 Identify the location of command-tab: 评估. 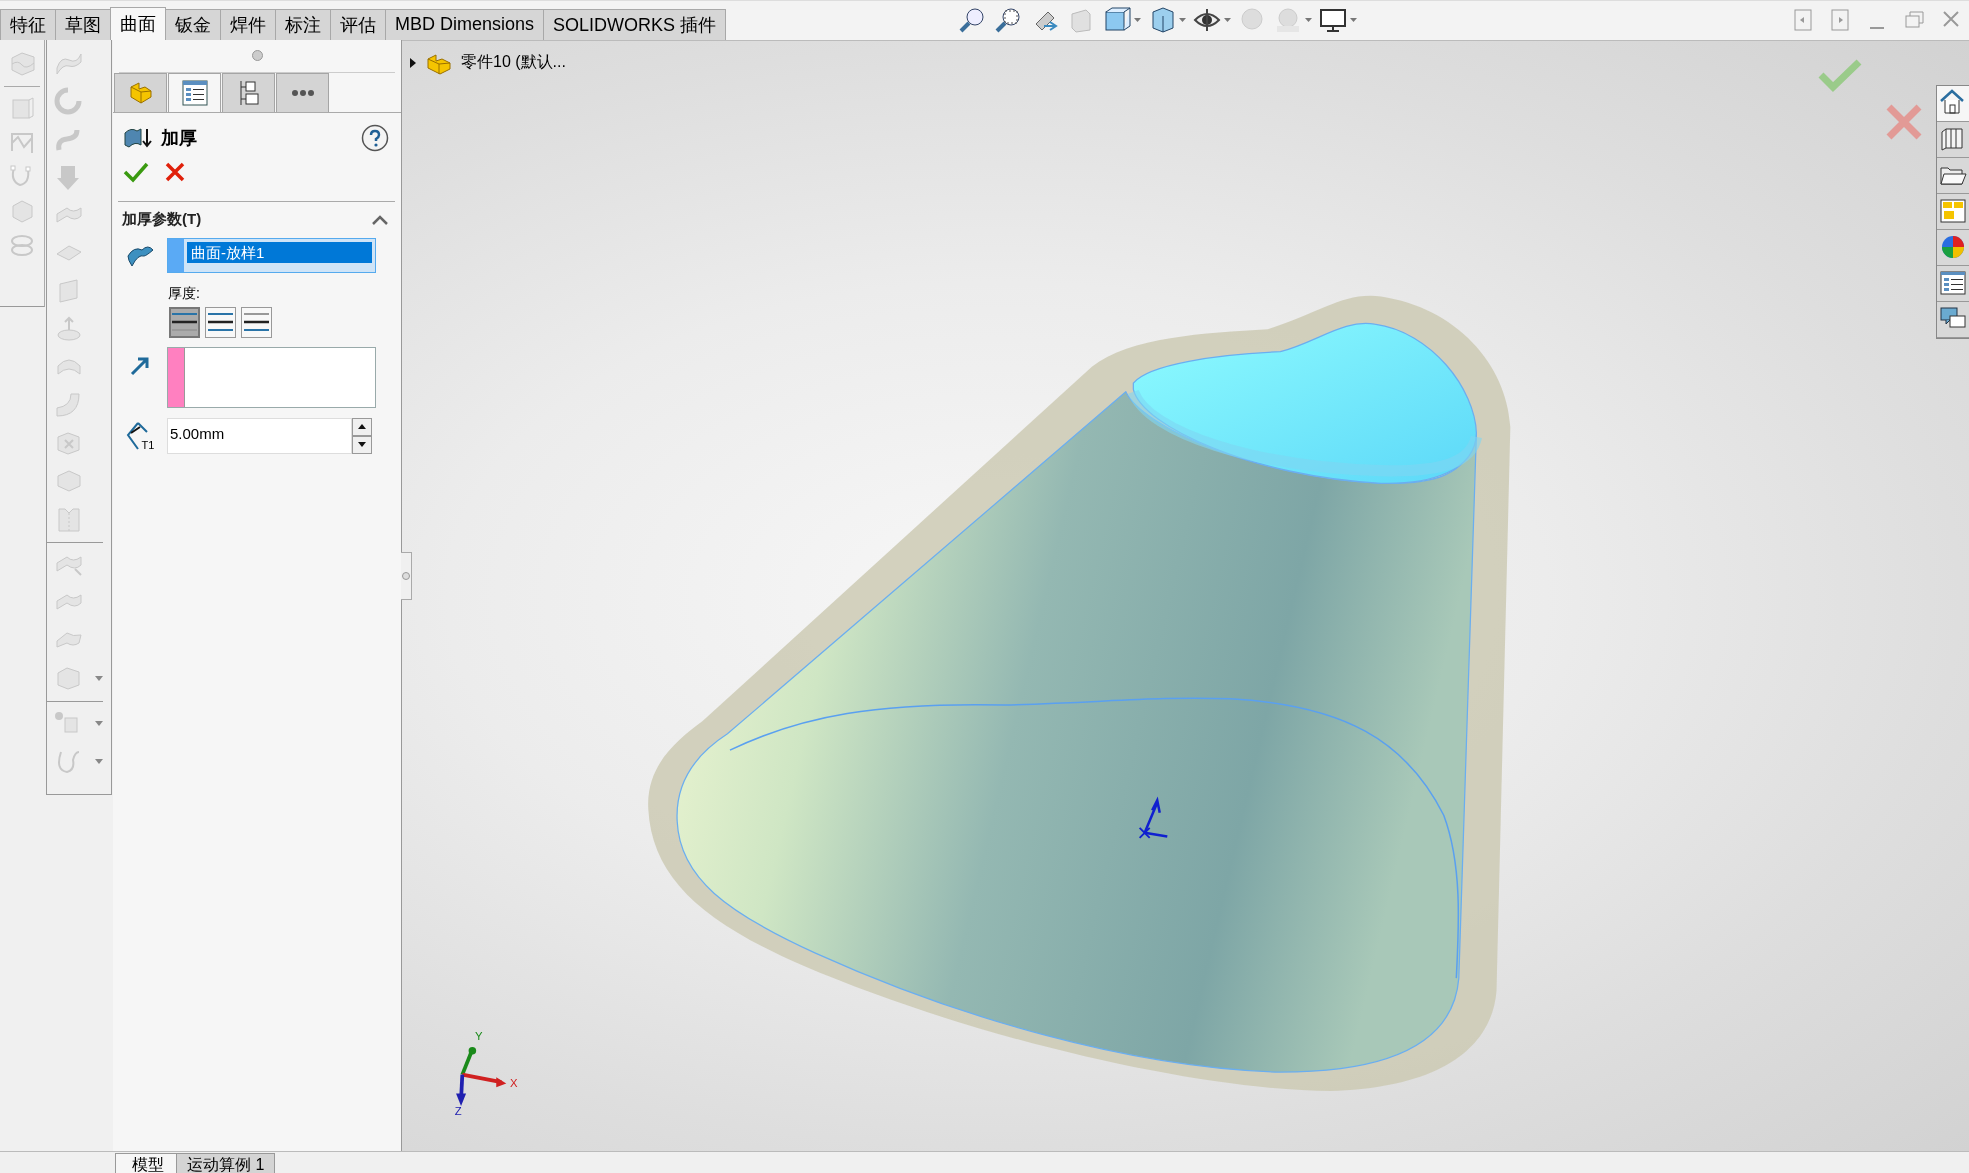
(358, 24).